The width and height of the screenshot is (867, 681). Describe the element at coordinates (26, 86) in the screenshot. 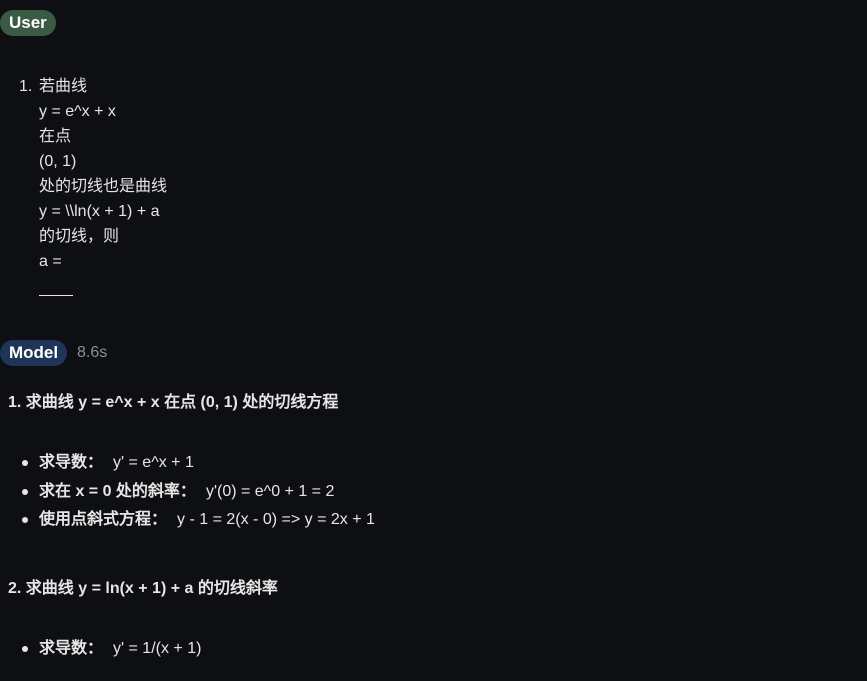

I see `list-number: 1.` at that location.